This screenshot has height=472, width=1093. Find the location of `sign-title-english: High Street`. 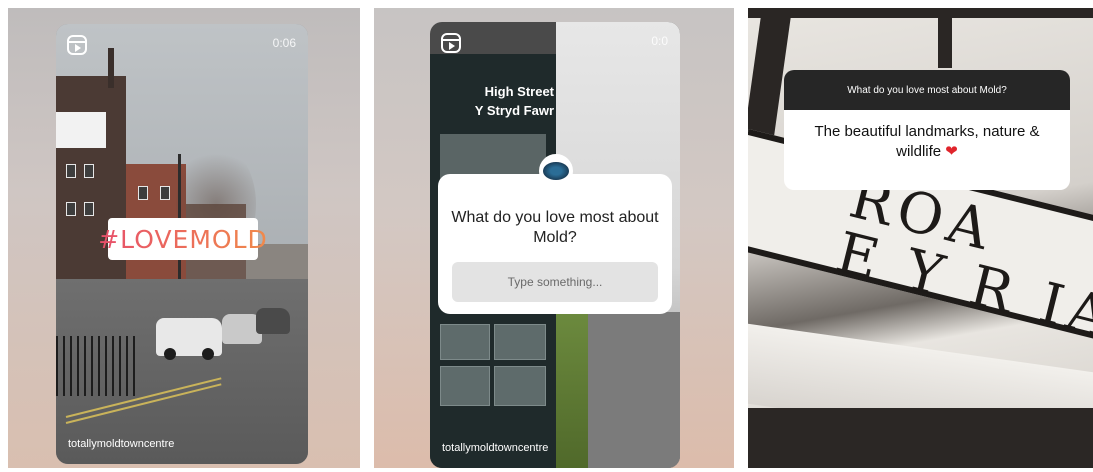

sign-title-english: High Street is located at coordinates (519, 91).